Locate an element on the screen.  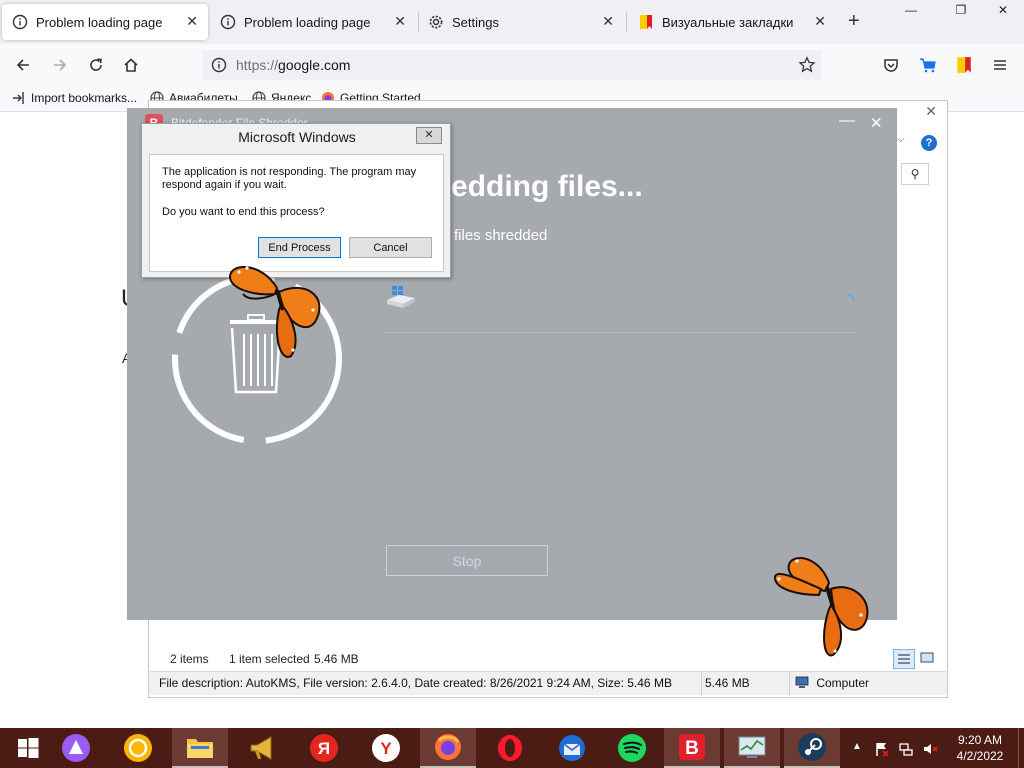
taskbar-yandex: Я is located at coordinates (324, 748).